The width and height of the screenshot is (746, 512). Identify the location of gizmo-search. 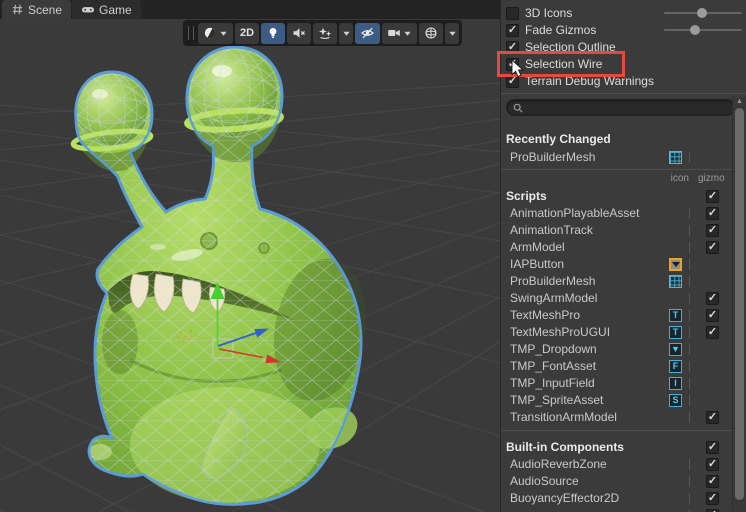
(620, 107).